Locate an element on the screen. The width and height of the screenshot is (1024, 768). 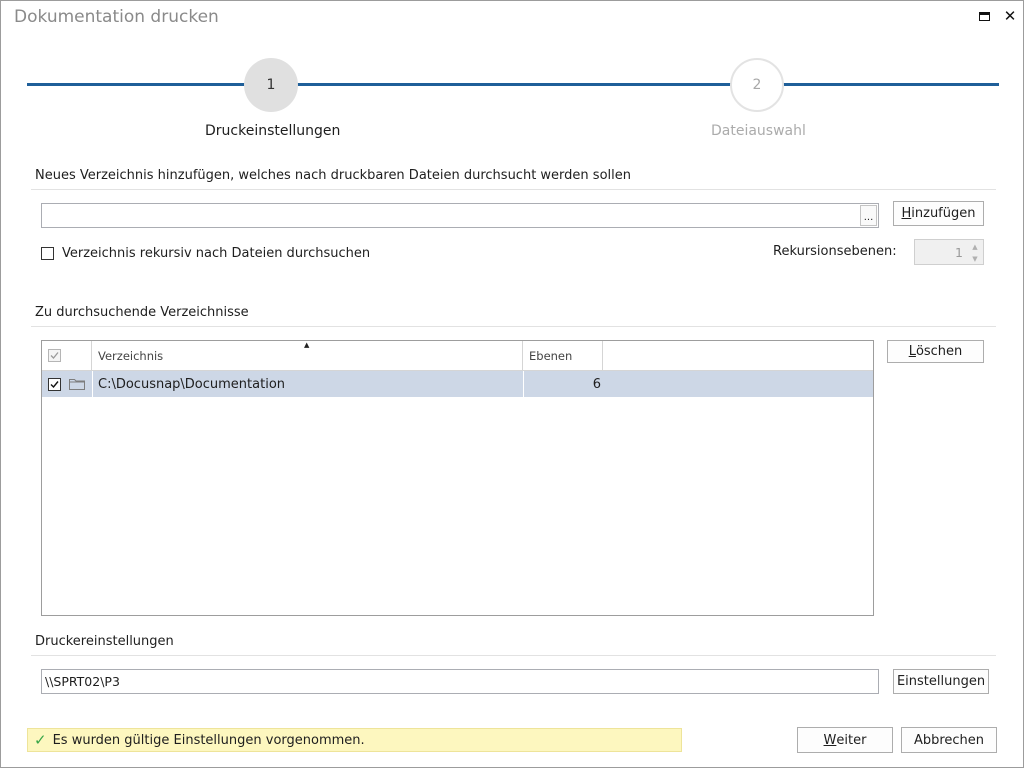
maximize-button is located at coordinates (984, 16).